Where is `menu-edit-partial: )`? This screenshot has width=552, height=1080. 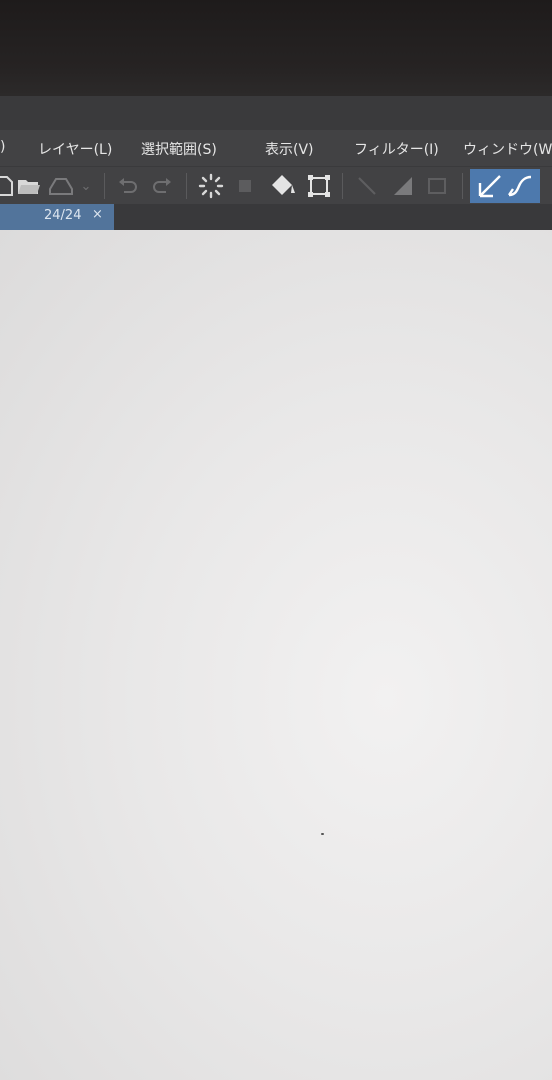
menu-edit-partial: ) is located at coordinates (2, 147).